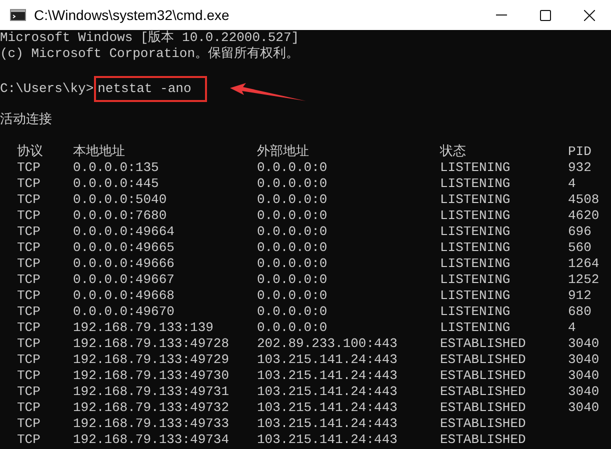 The width and height of the screenshot is (611, 449). What do you see at coordinates (151, 343) in the screenshot?
I see `table-cell: 192.168.79.133:49728` at bounding box center [151, 343].